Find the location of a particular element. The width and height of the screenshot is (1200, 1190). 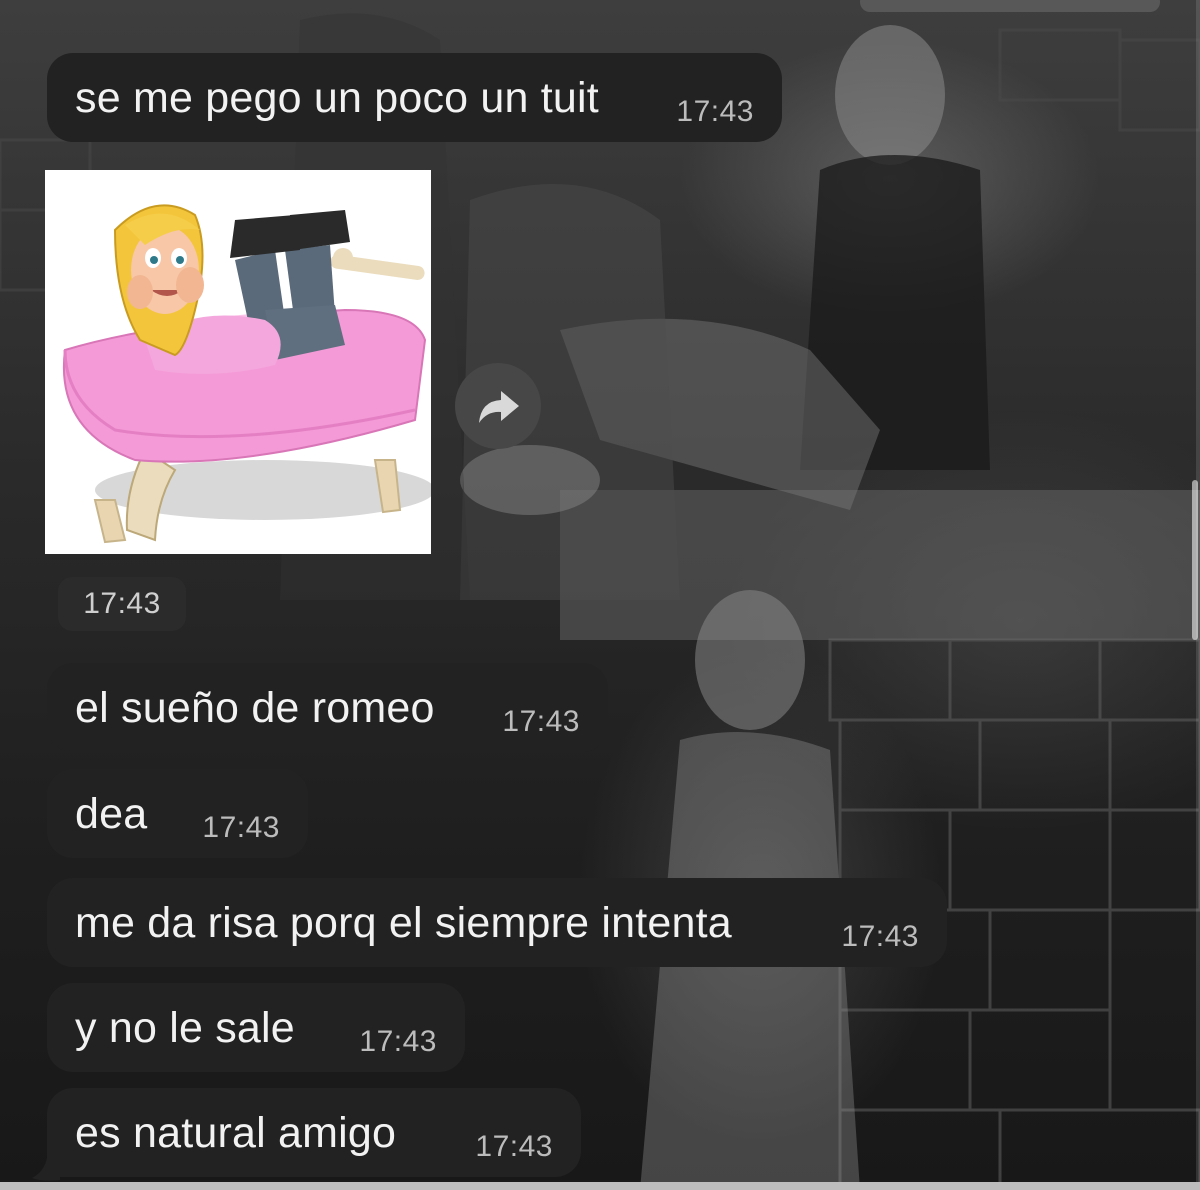

message-text: dea is located at coordinates (111, 814).